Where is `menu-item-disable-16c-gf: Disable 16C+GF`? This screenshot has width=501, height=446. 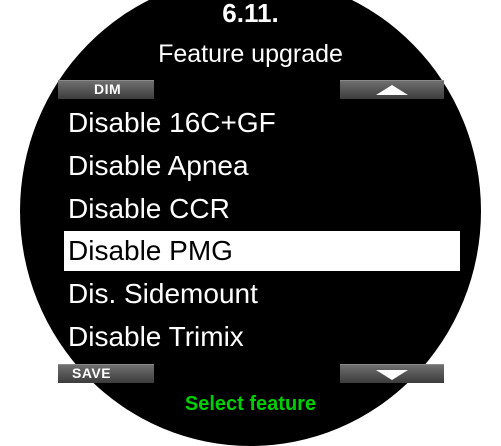 menu-item-disable-16c-gf: Disable 16C+GF is located at coordinates (172, 123).